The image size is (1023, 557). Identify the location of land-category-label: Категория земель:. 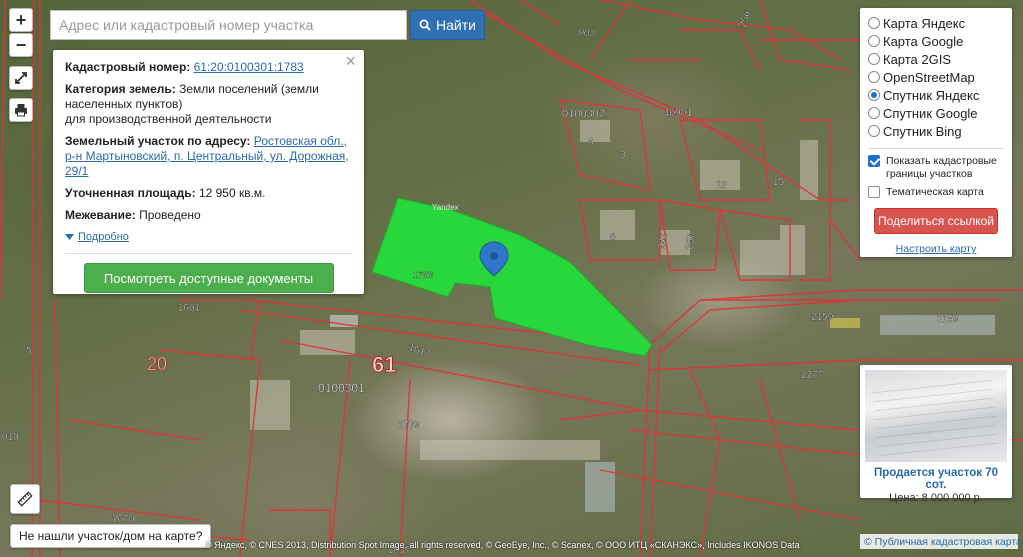
(120, 89).